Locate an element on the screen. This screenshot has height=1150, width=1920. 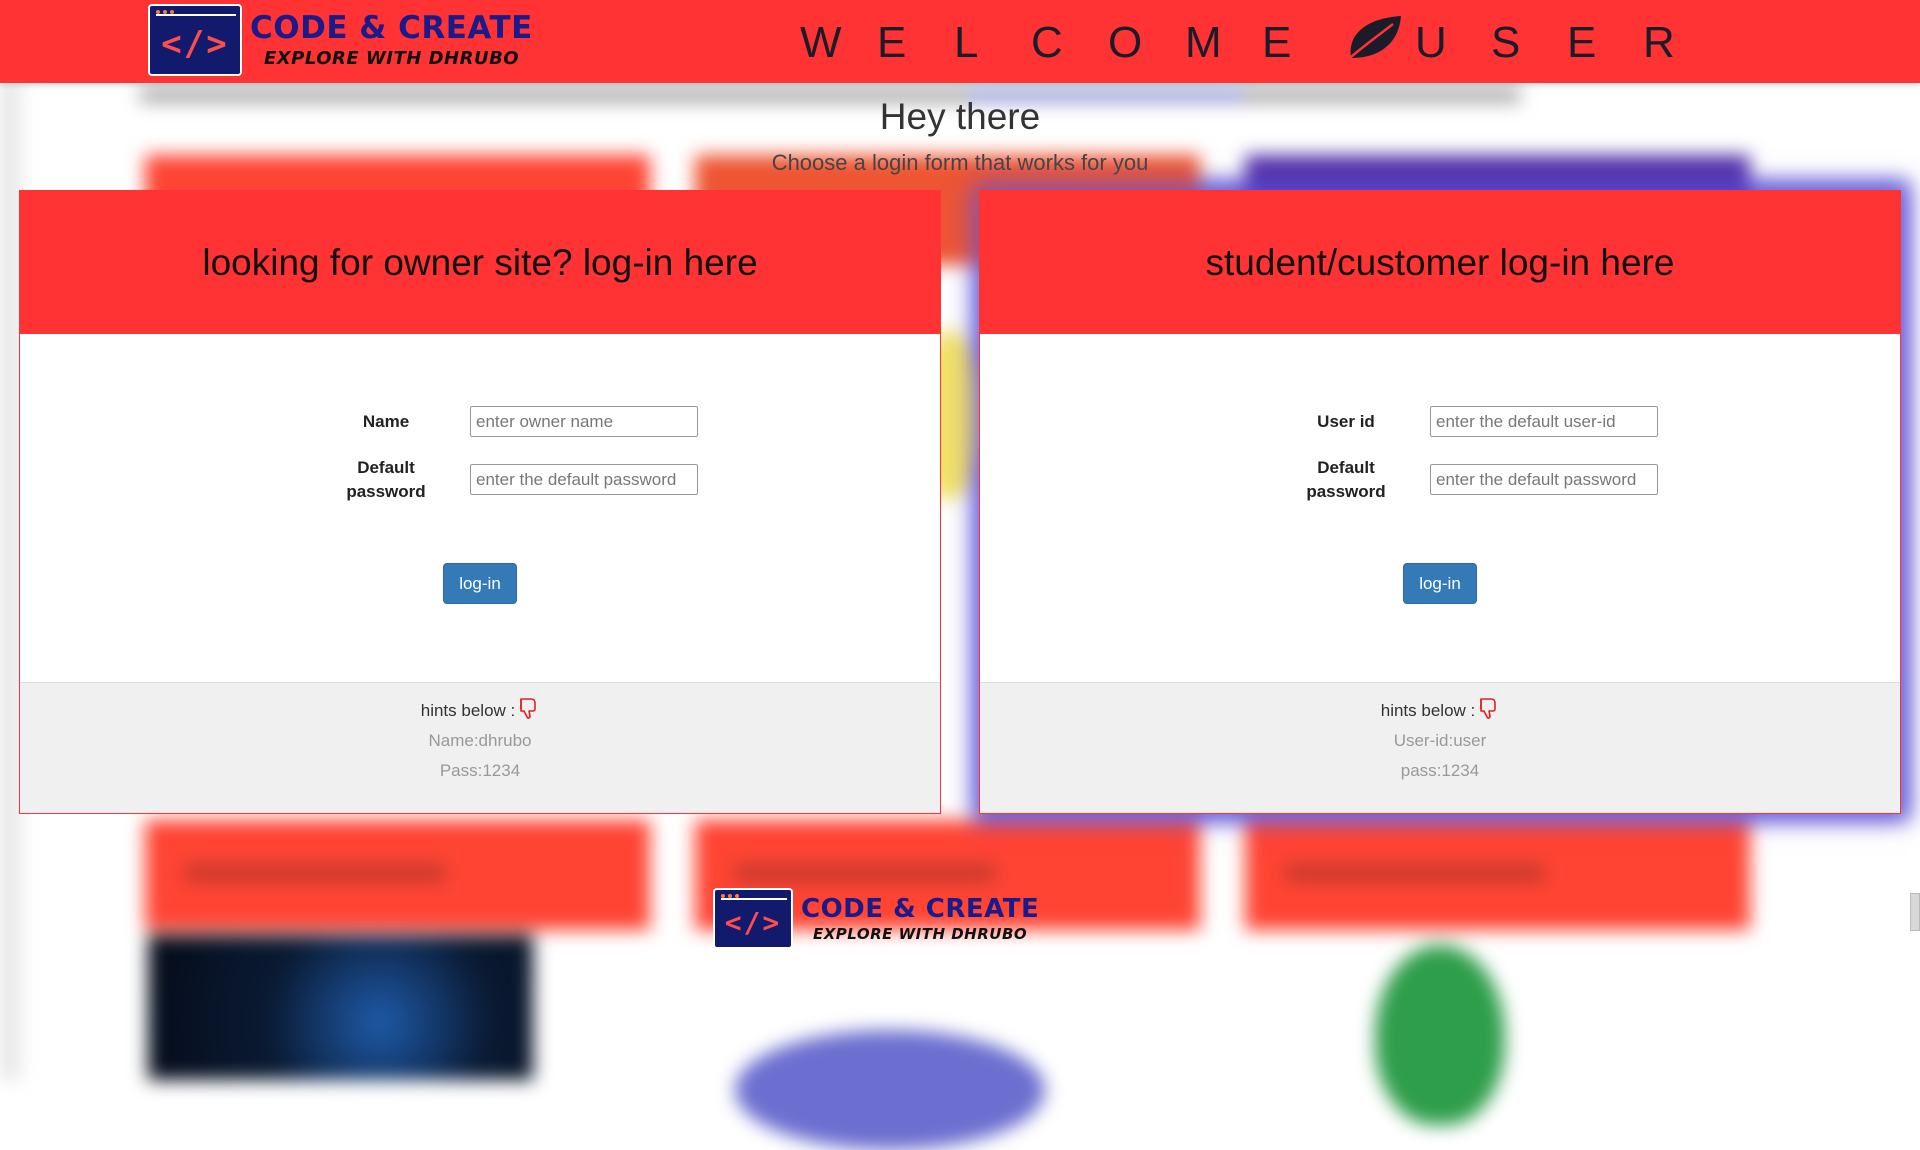
owner-hints: hints below : Name:dhrubo Pass:1234 is located at coordinates (480, 747).